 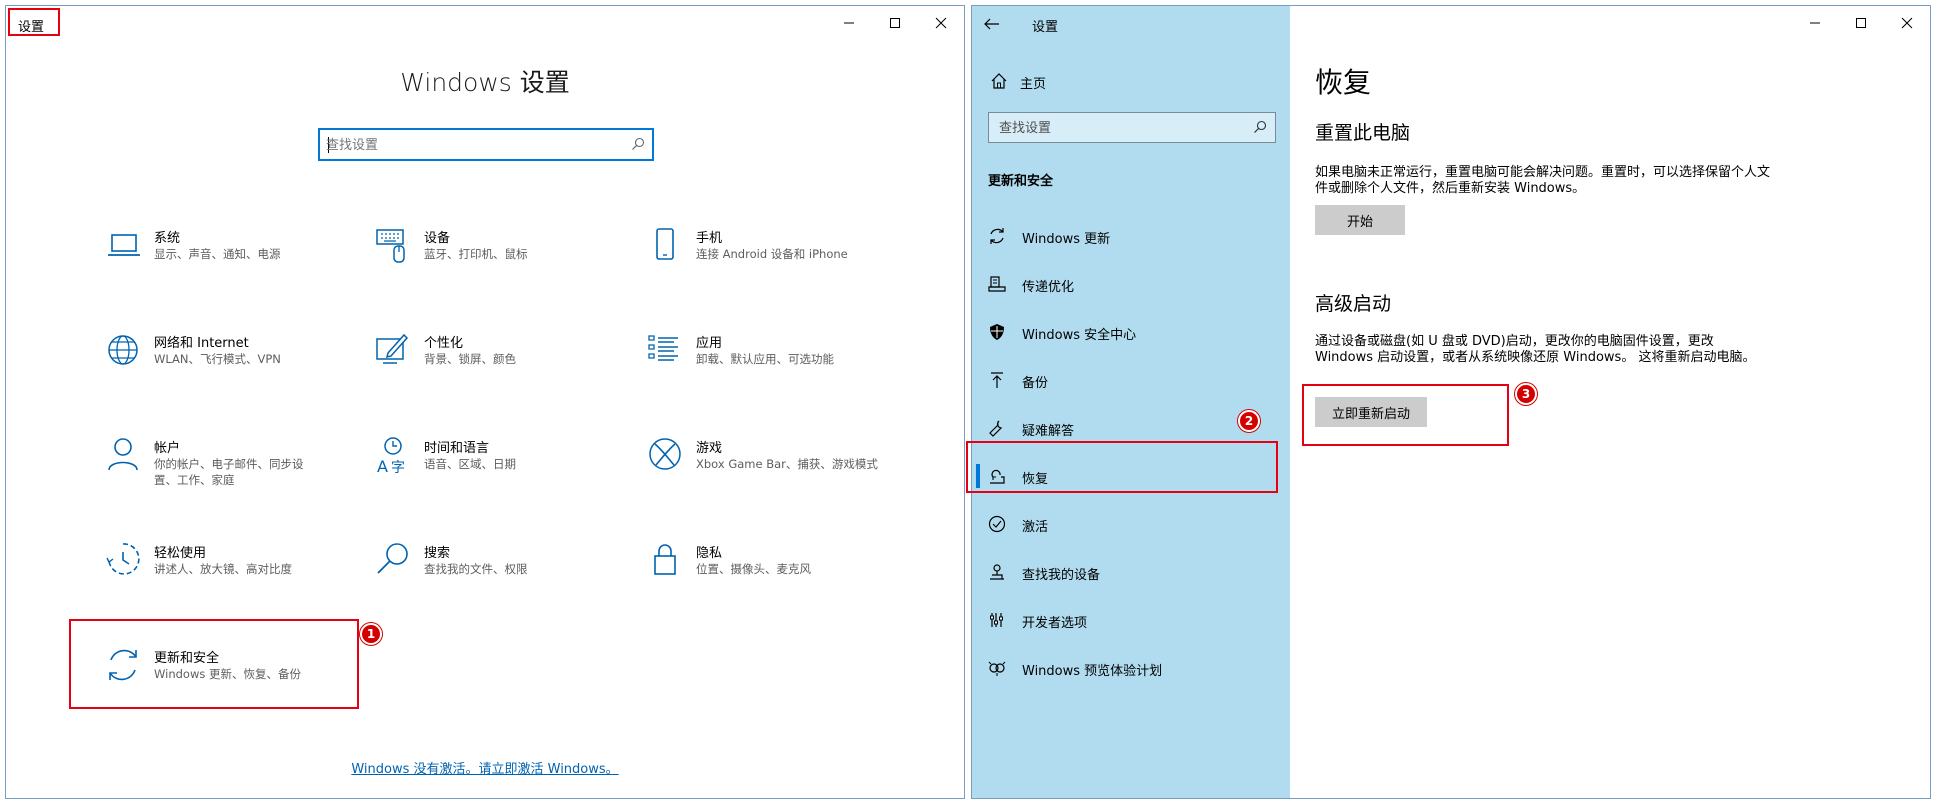 I want to click on magnifier-icon, so click(x=392, y=558).